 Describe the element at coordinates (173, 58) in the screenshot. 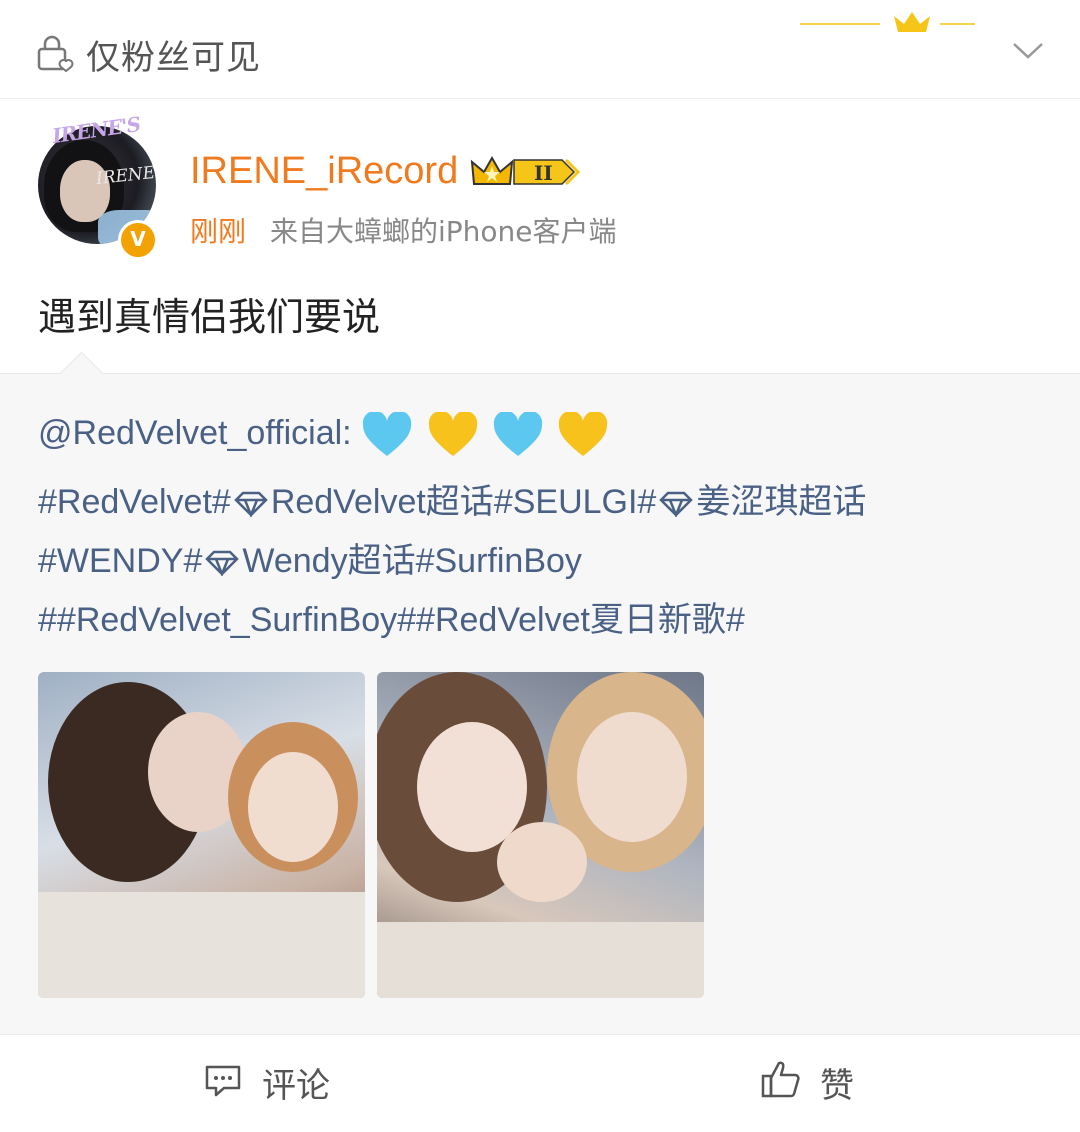

I see `visibility-label: 仅粉丝可见` at that location.